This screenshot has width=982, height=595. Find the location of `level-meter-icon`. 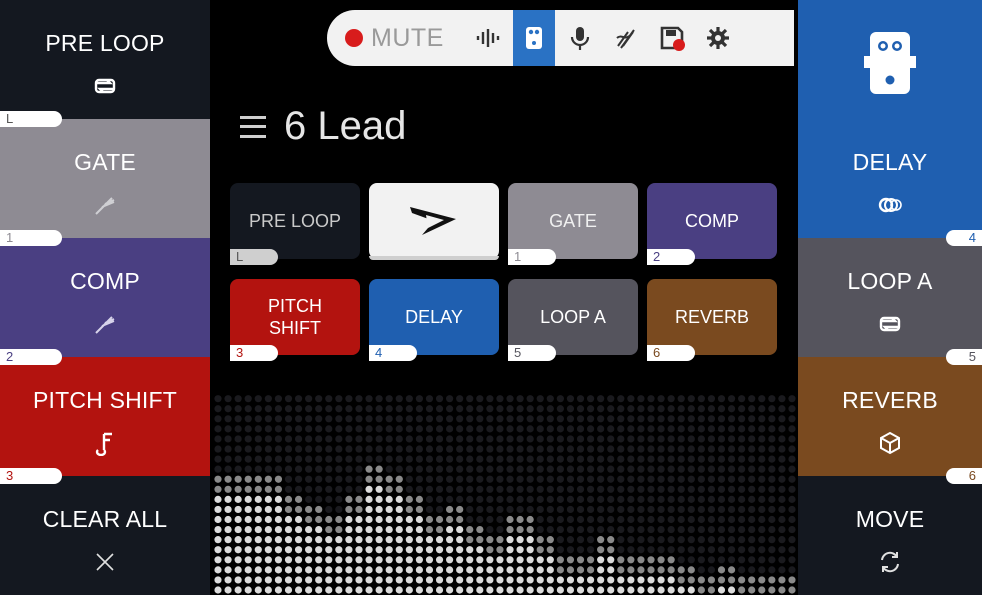

level-meter-icon is located at coordinates (488, 38).